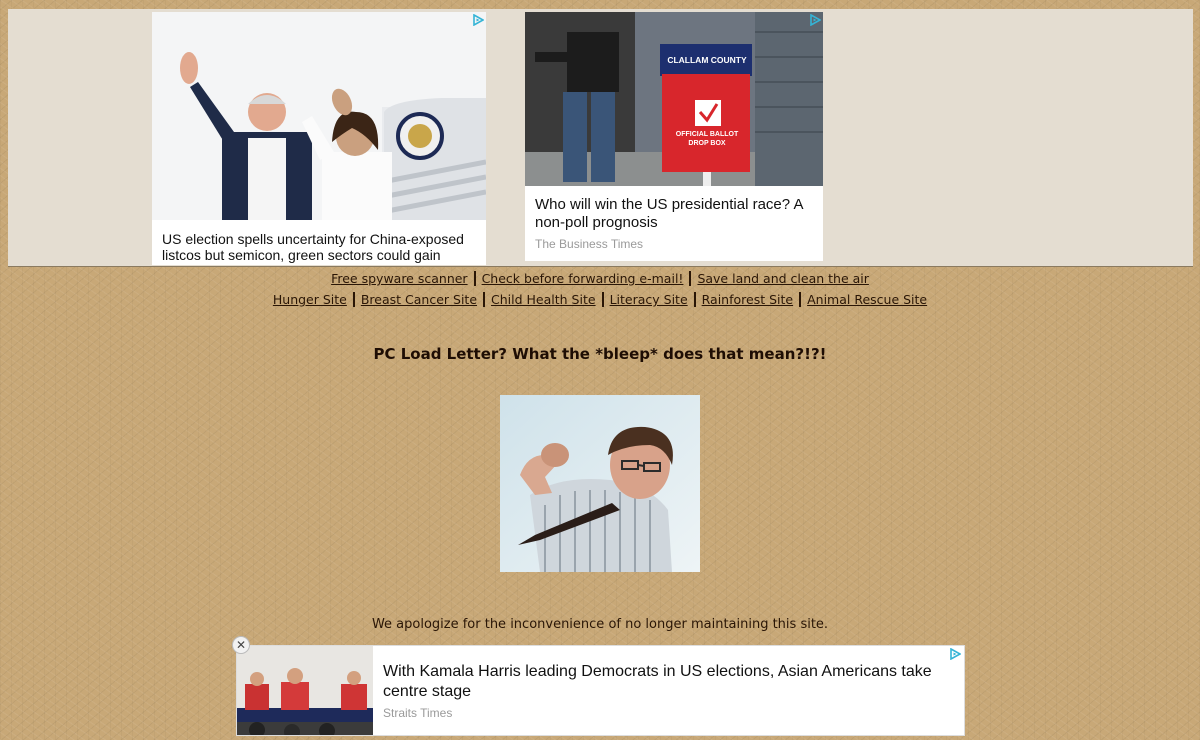 The width and height of the screenshot is (1200, 740). What do you see at coordinates (305, 690) in the screenshot?
I see `ad-photo-panel-event` at bounding box center [305, 690].